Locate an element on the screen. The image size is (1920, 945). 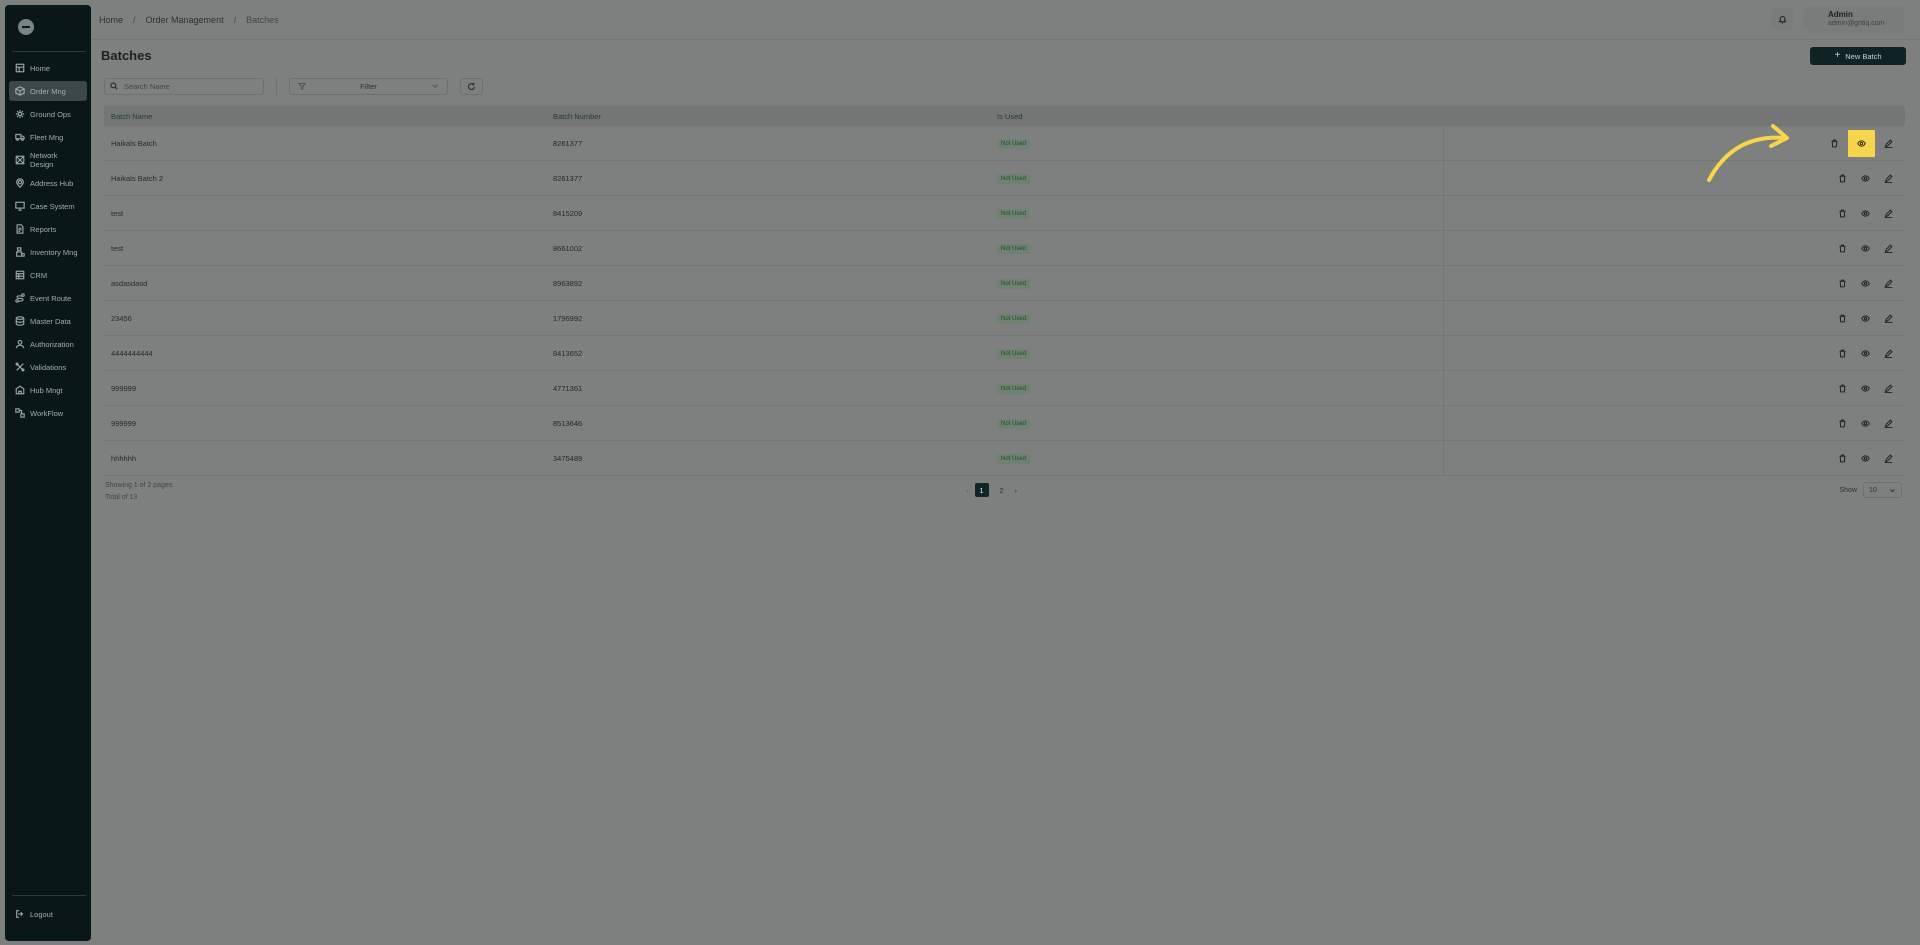
batch-name-cell: 4444444444 is located at coordinates (132, 353).